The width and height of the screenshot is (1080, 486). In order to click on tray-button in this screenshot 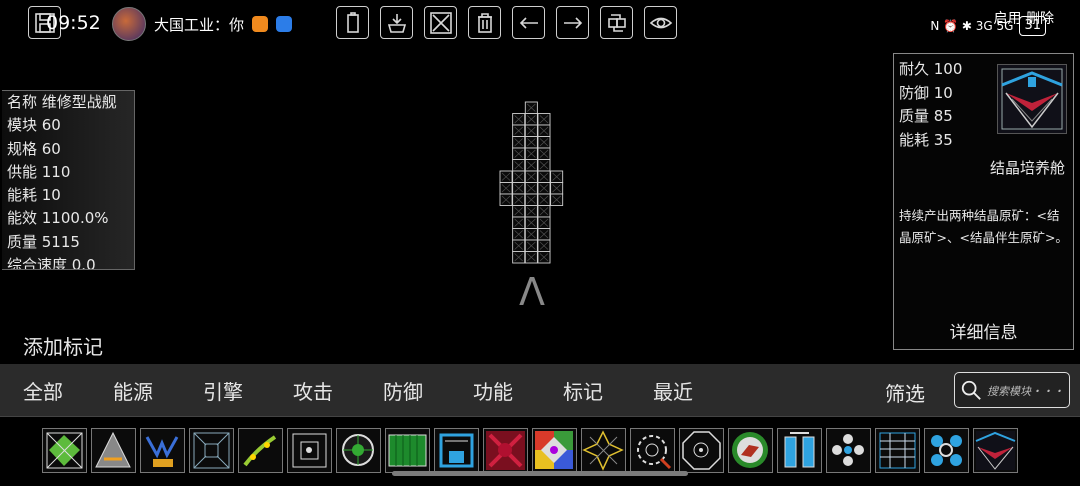, I will do `click(396, 22)`.